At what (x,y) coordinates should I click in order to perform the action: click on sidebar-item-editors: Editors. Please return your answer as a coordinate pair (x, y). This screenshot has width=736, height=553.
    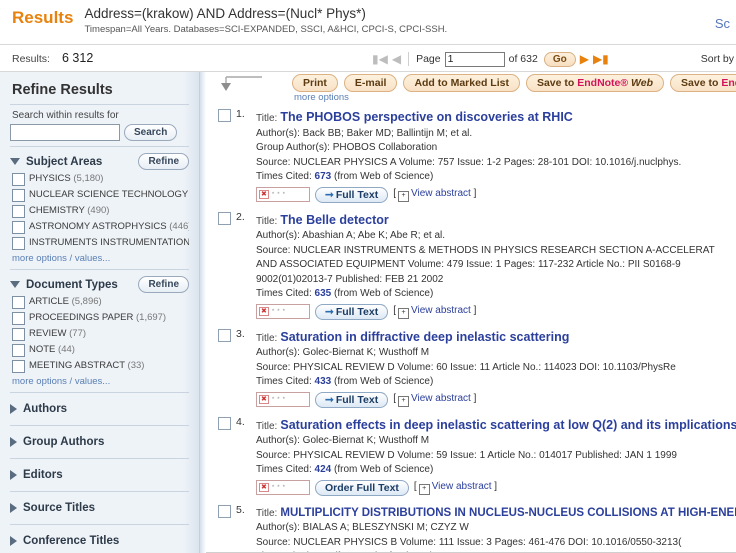
    Looking at the image, I should click on (99, 475).